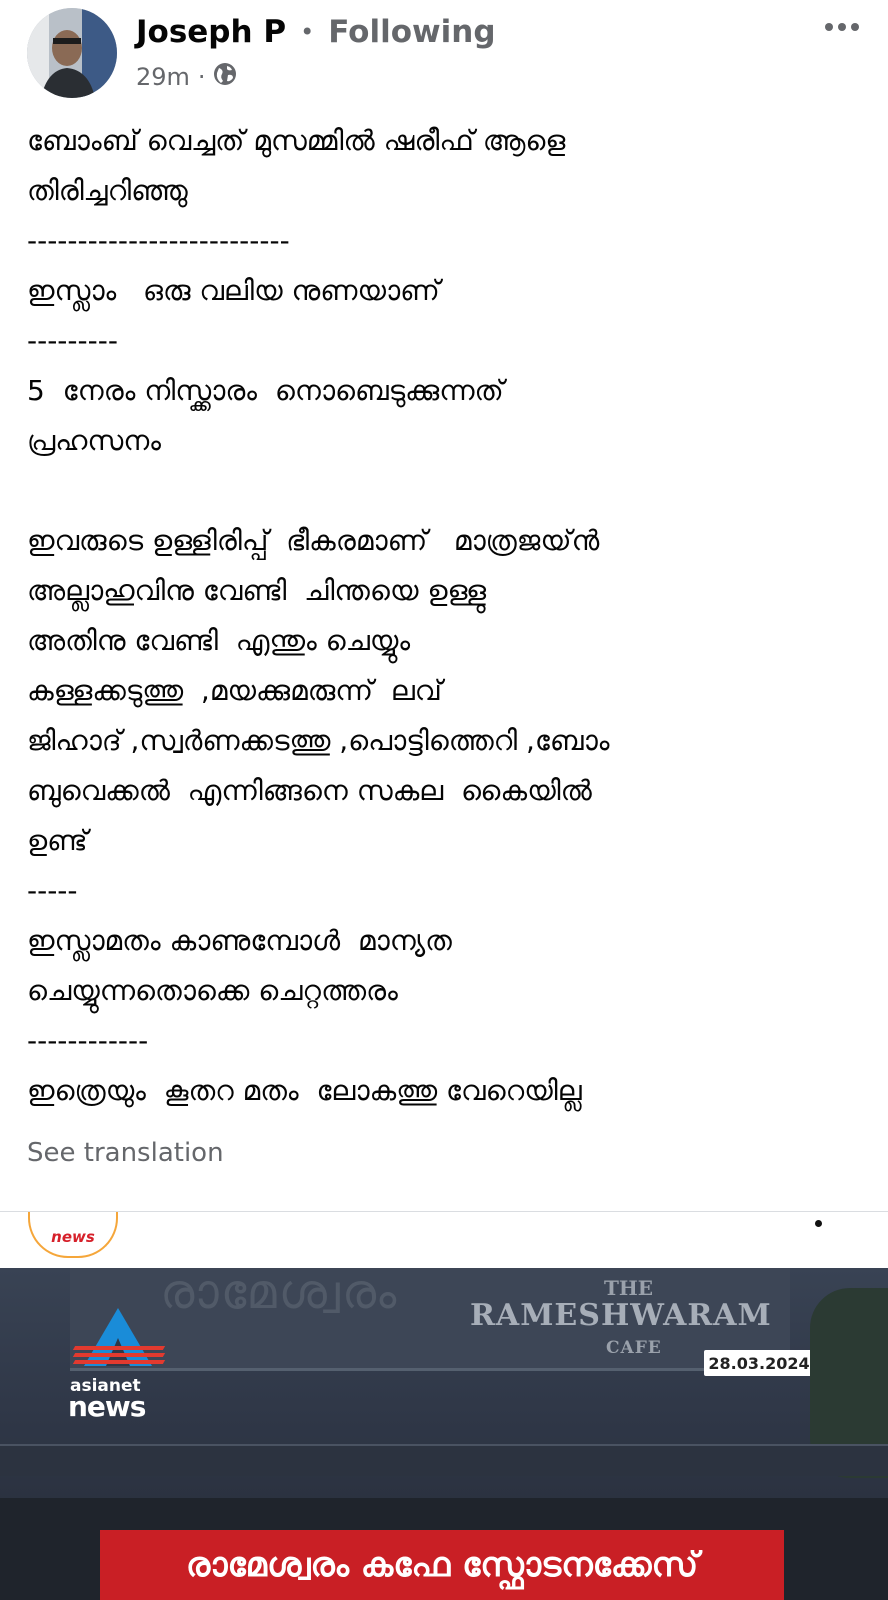 The height and width of the screenshot is (1600, 888). Describe the element at coordinates (52, 890) in the screenshot. I see `post-line: -----` at that location.